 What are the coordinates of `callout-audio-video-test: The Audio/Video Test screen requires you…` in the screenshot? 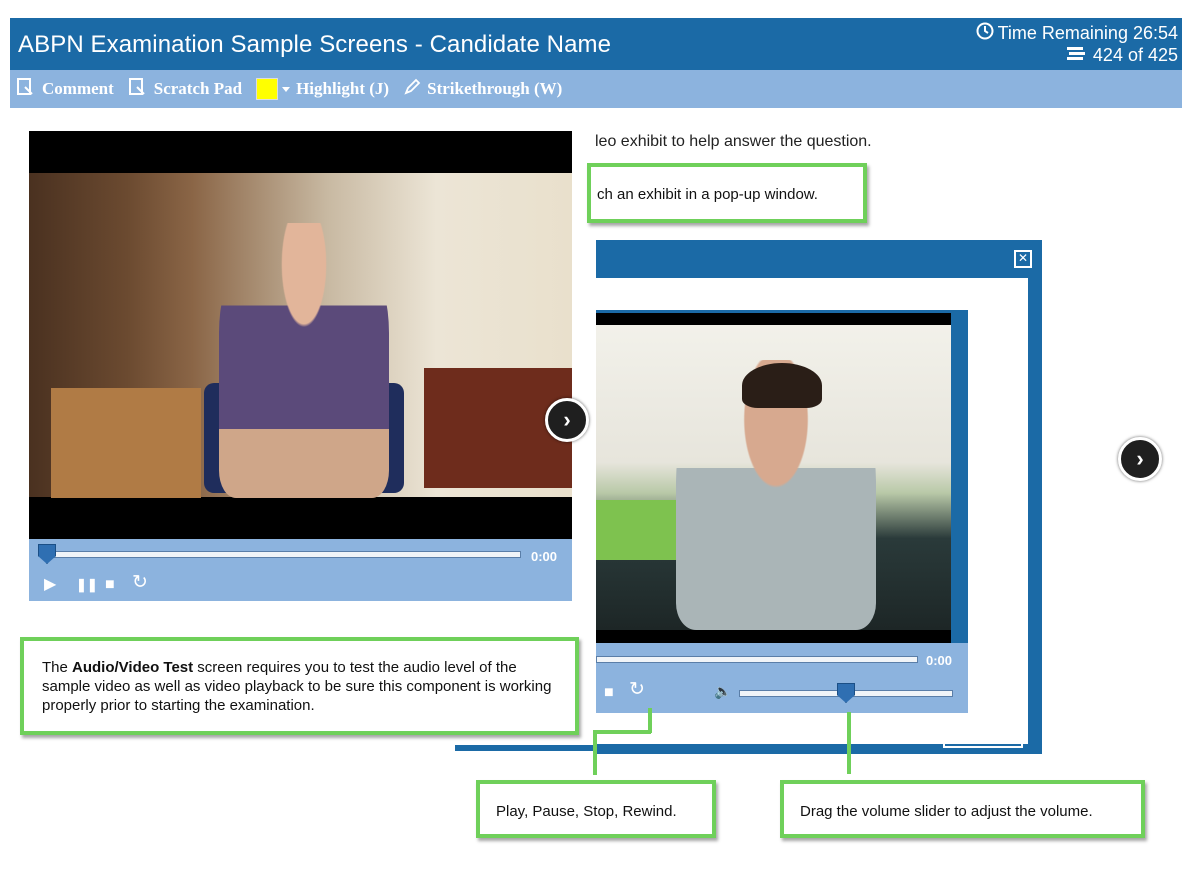 It's located at (299, 686).